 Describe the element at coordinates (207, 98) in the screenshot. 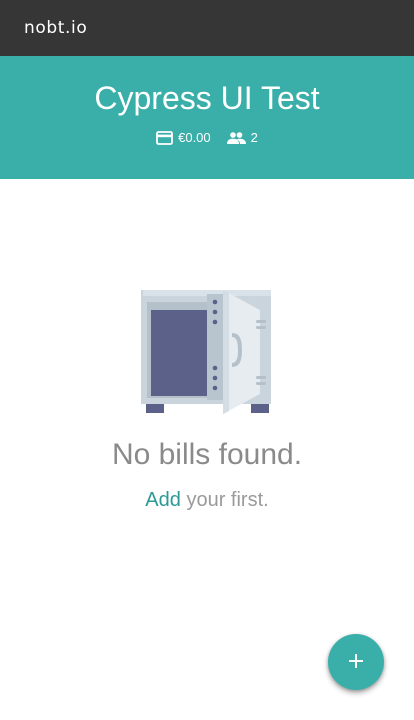

I see `group-title: Cypress UI Test` at that location.